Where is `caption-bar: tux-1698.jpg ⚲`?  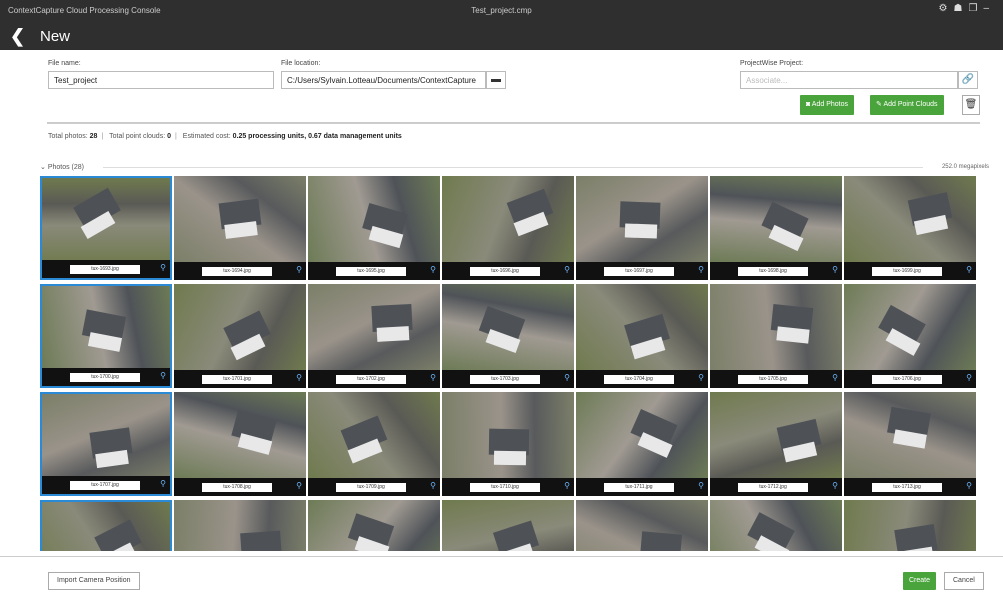 caption-bar: tux-1698.jpg ⚲ is located at coordinates (776, 271).